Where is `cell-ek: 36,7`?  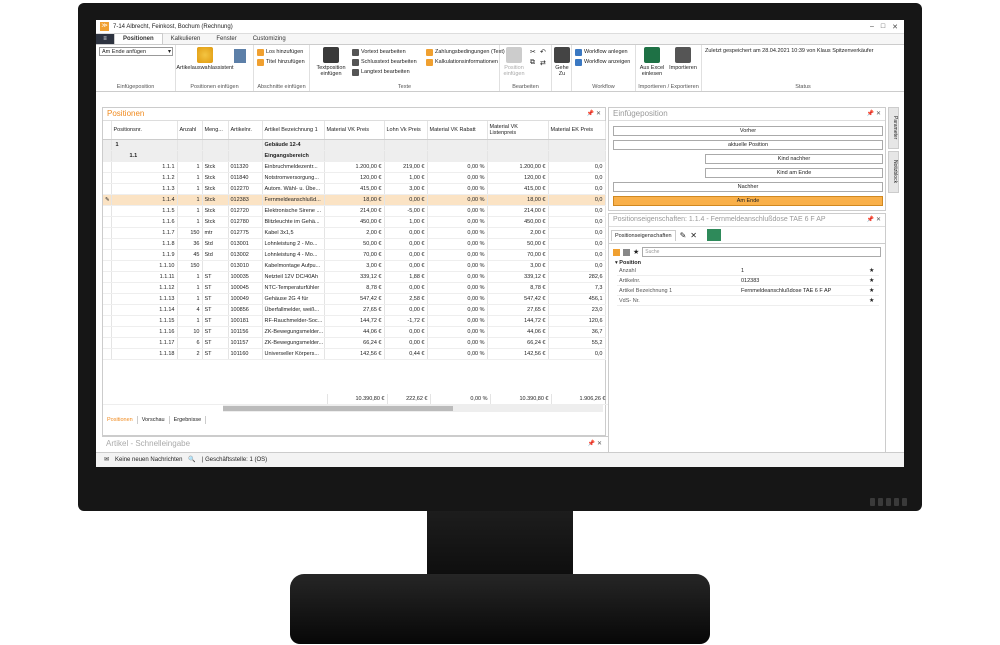
cell-ek: 36,7 is located at coordinates (577, 332).